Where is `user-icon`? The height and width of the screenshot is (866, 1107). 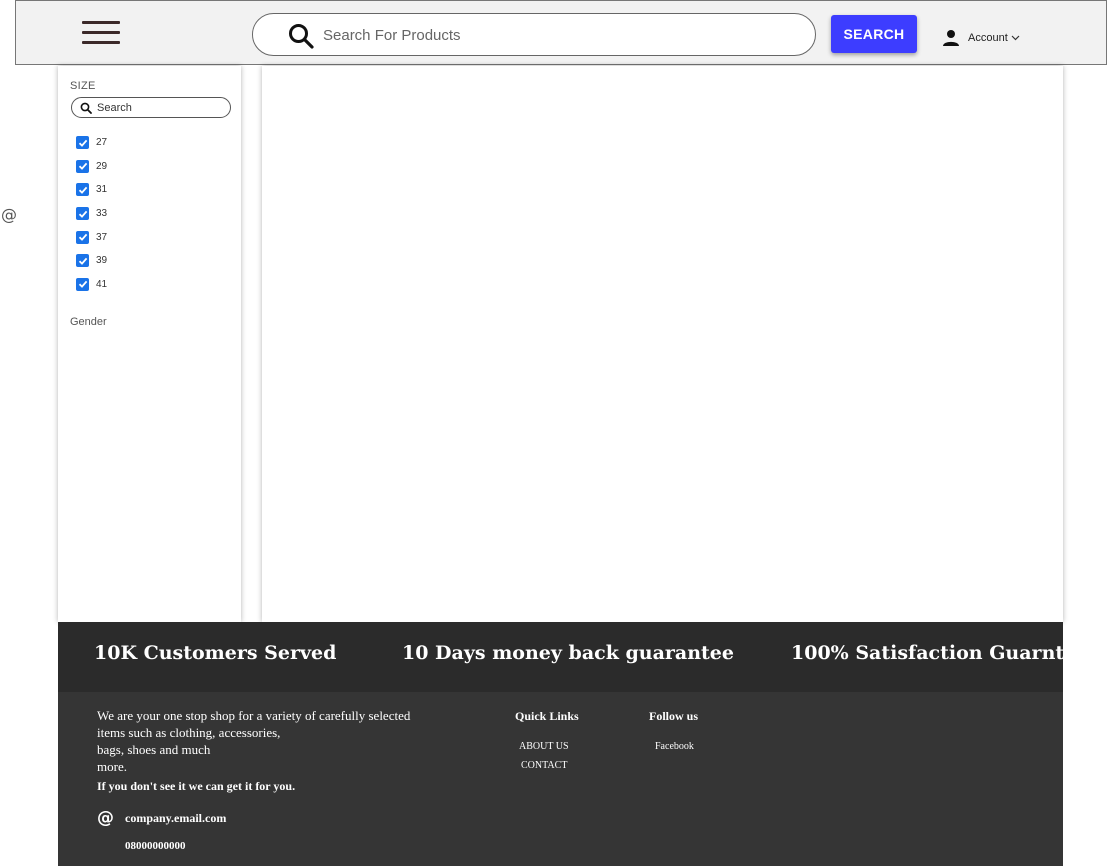
user-icon is located at coordinates (951, 38).